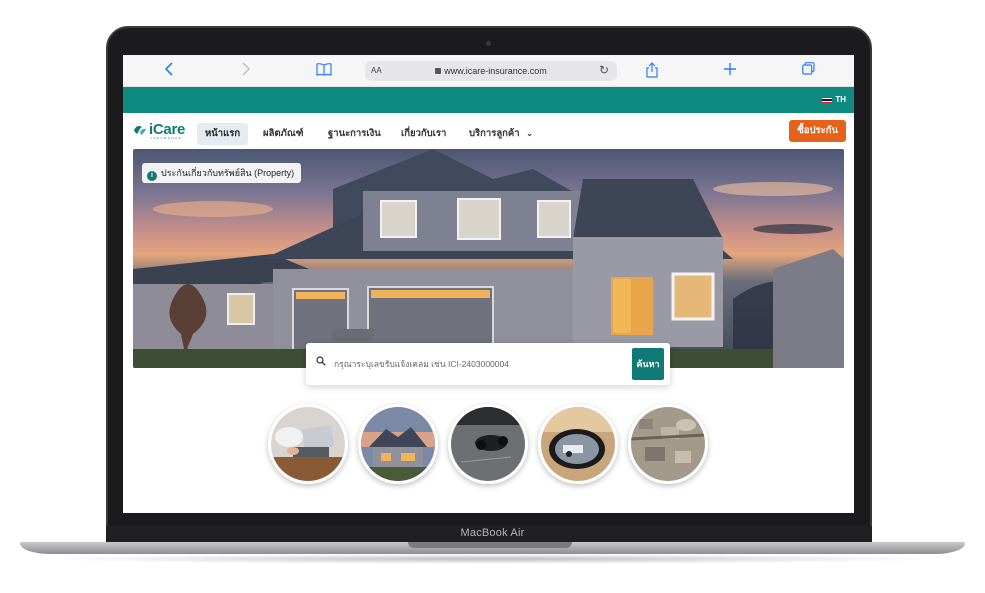 Image resolution: width=985 pixels, height=593 pixels. What do you see at coordinates (438, 71) in the screenshot?
I see `lock-icon` at bounding box center [438, 71].